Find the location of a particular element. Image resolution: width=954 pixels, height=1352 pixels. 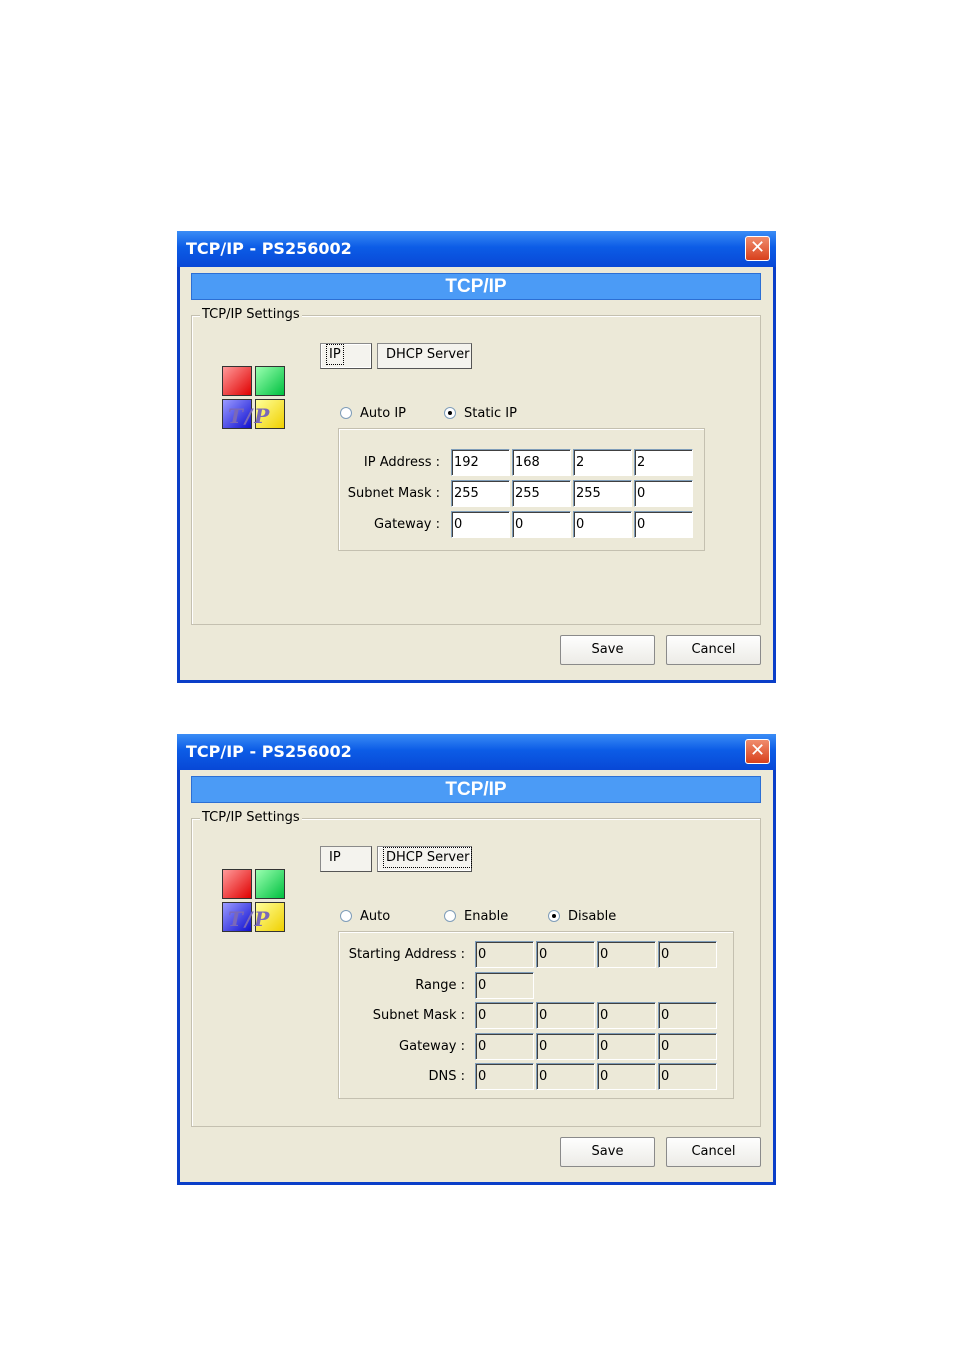

ip-octet-2: 168 is located at coordinates (541, 462).